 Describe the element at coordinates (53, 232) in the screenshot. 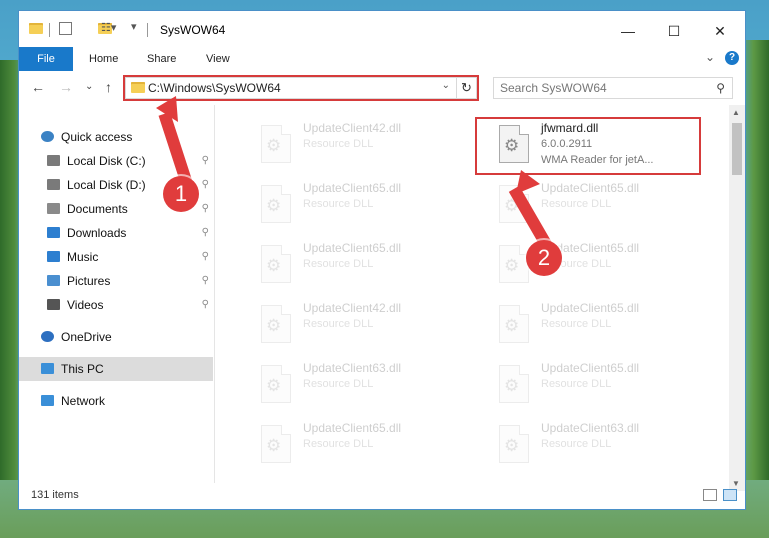

I see `downloads-icon` at that location.